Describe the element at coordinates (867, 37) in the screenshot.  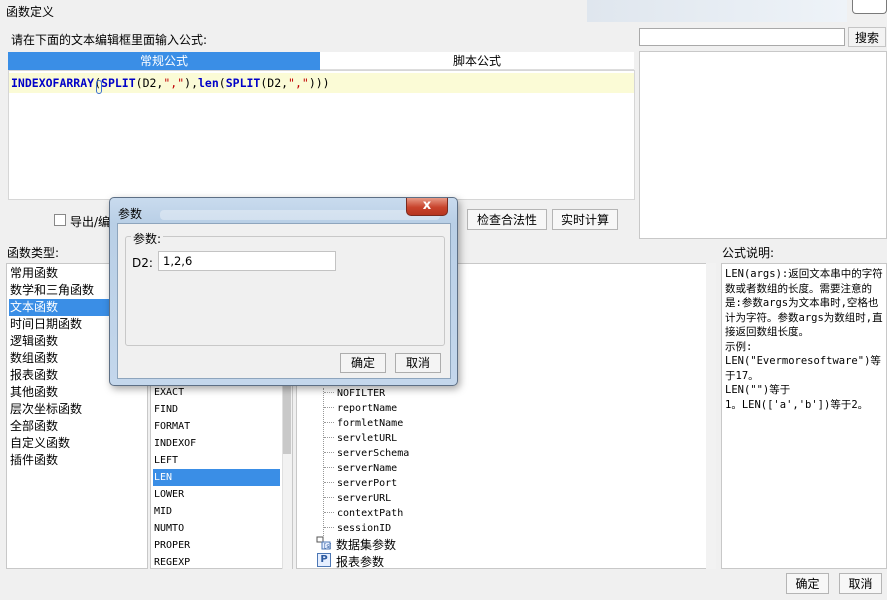
I see `search-button: 搜索` at that location.